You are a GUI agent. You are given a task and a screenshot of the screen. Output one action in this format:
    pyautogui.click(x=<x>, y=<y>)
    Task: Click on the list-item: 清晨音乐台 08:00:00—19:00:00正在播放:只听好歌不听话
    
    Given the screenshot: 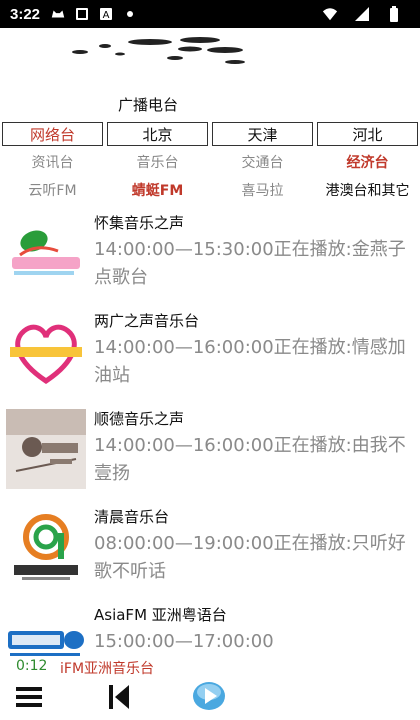 What is the action you would take?
    pyautogui.click(x=210, y=551)
    